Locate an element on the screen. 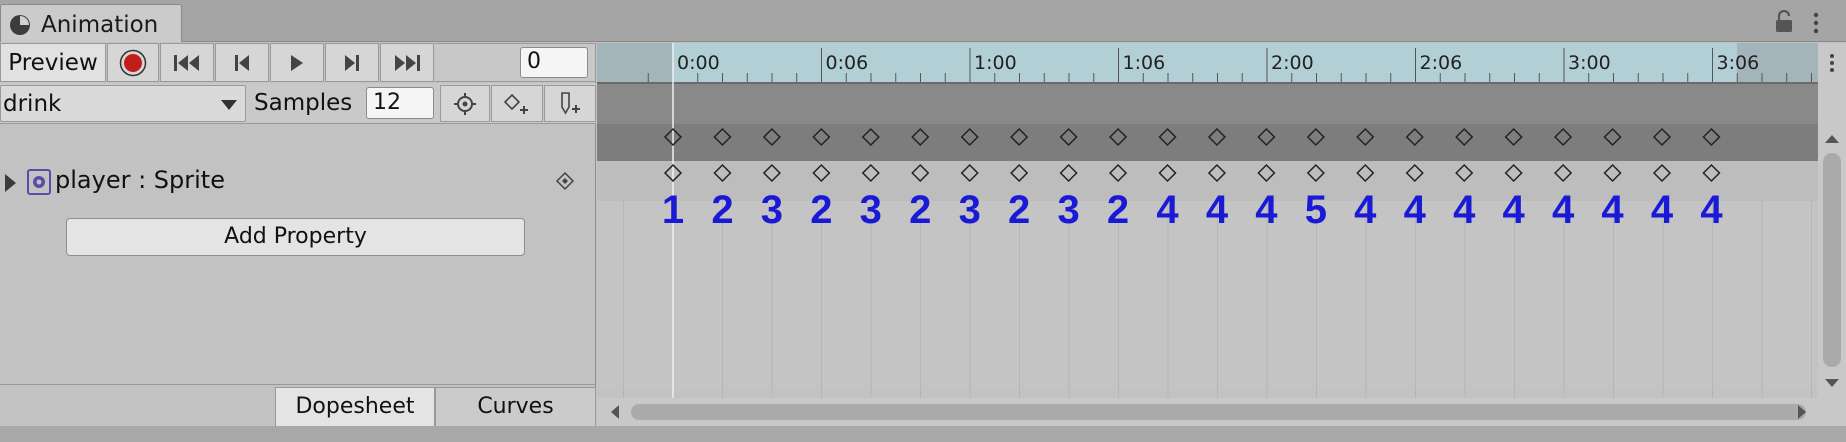 This screenshot has height=442, width=1846. view-mode-tabs: Dopesheet Curves is located at coordinates (298, 405).